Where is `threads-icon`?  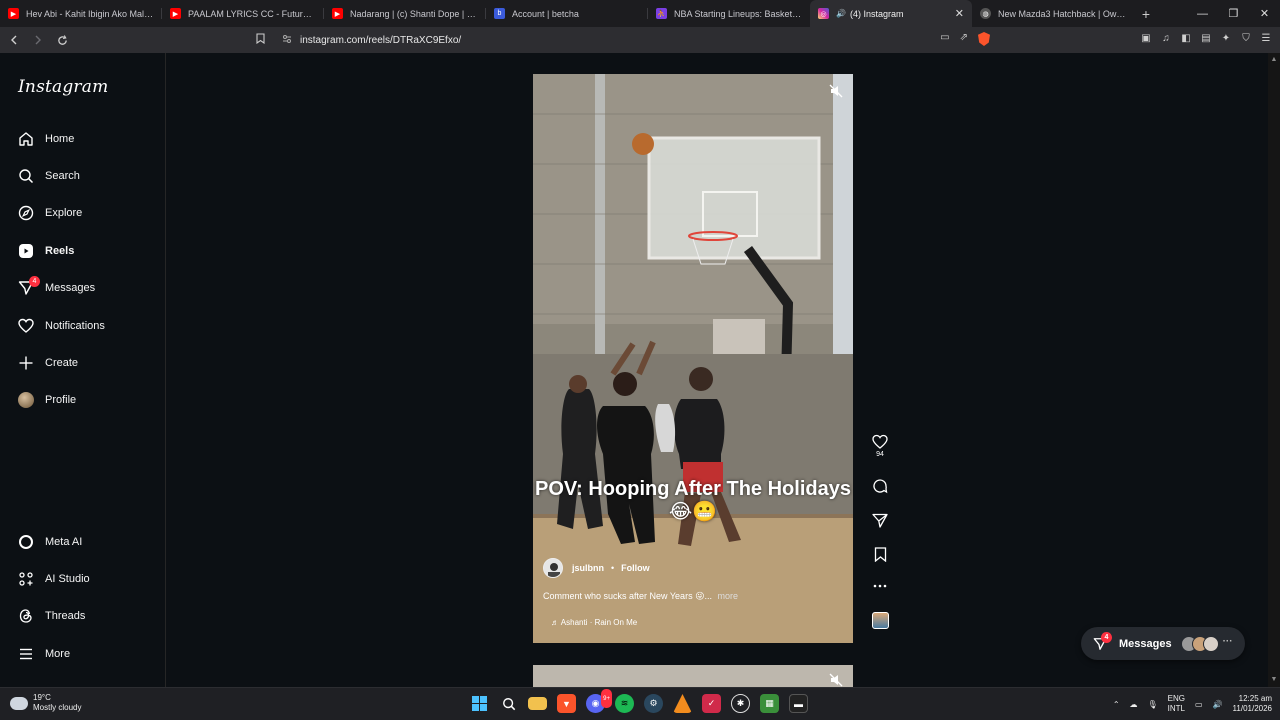 threads-icon is located at coordinates (26, 616).